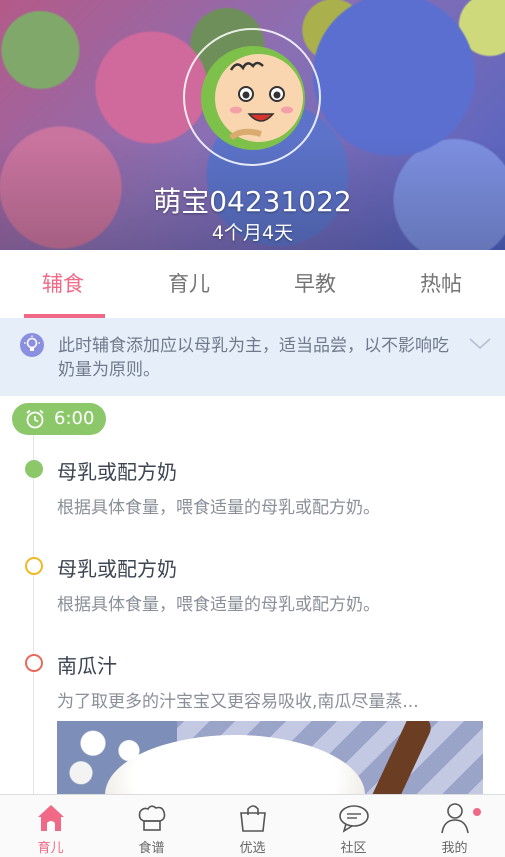  What do you see at coordinates (74, 418) in the screenshot?
I see `time-label: 6:00` at bounding box center [74, 418].